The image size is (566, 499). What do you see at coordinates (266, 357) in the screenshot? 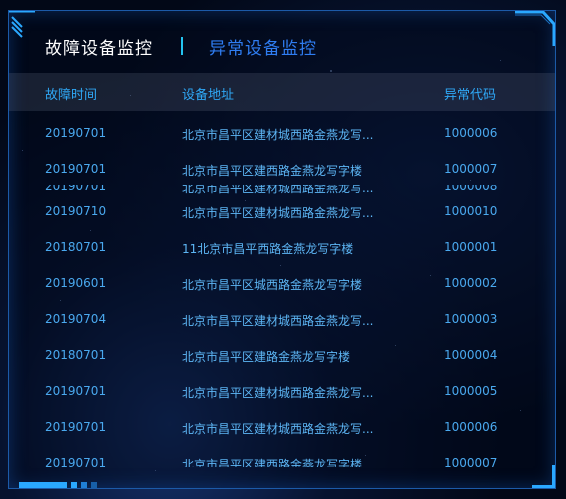
I see `device-address-cell: 北京市昌平区建路金燕龙写字楼` at bounding box center [266, 357].